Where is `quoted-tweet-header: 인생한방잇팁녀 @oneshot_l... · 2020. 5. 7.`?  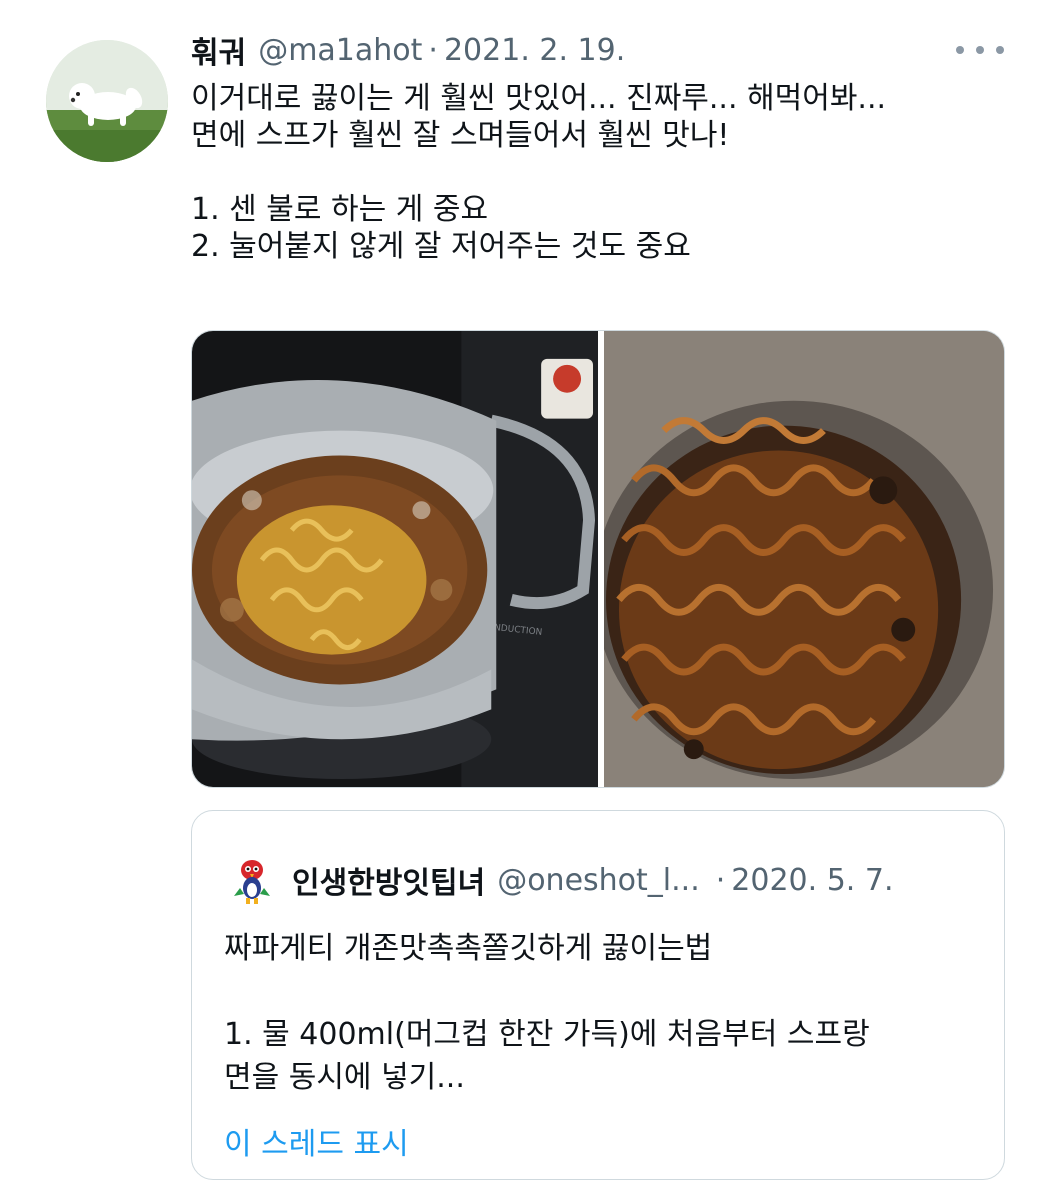 quoted-tweet-header: 인생한방잇팁녀 @oneshot_l... · 2020. 5. 7. is located at coordinates (558, 880).